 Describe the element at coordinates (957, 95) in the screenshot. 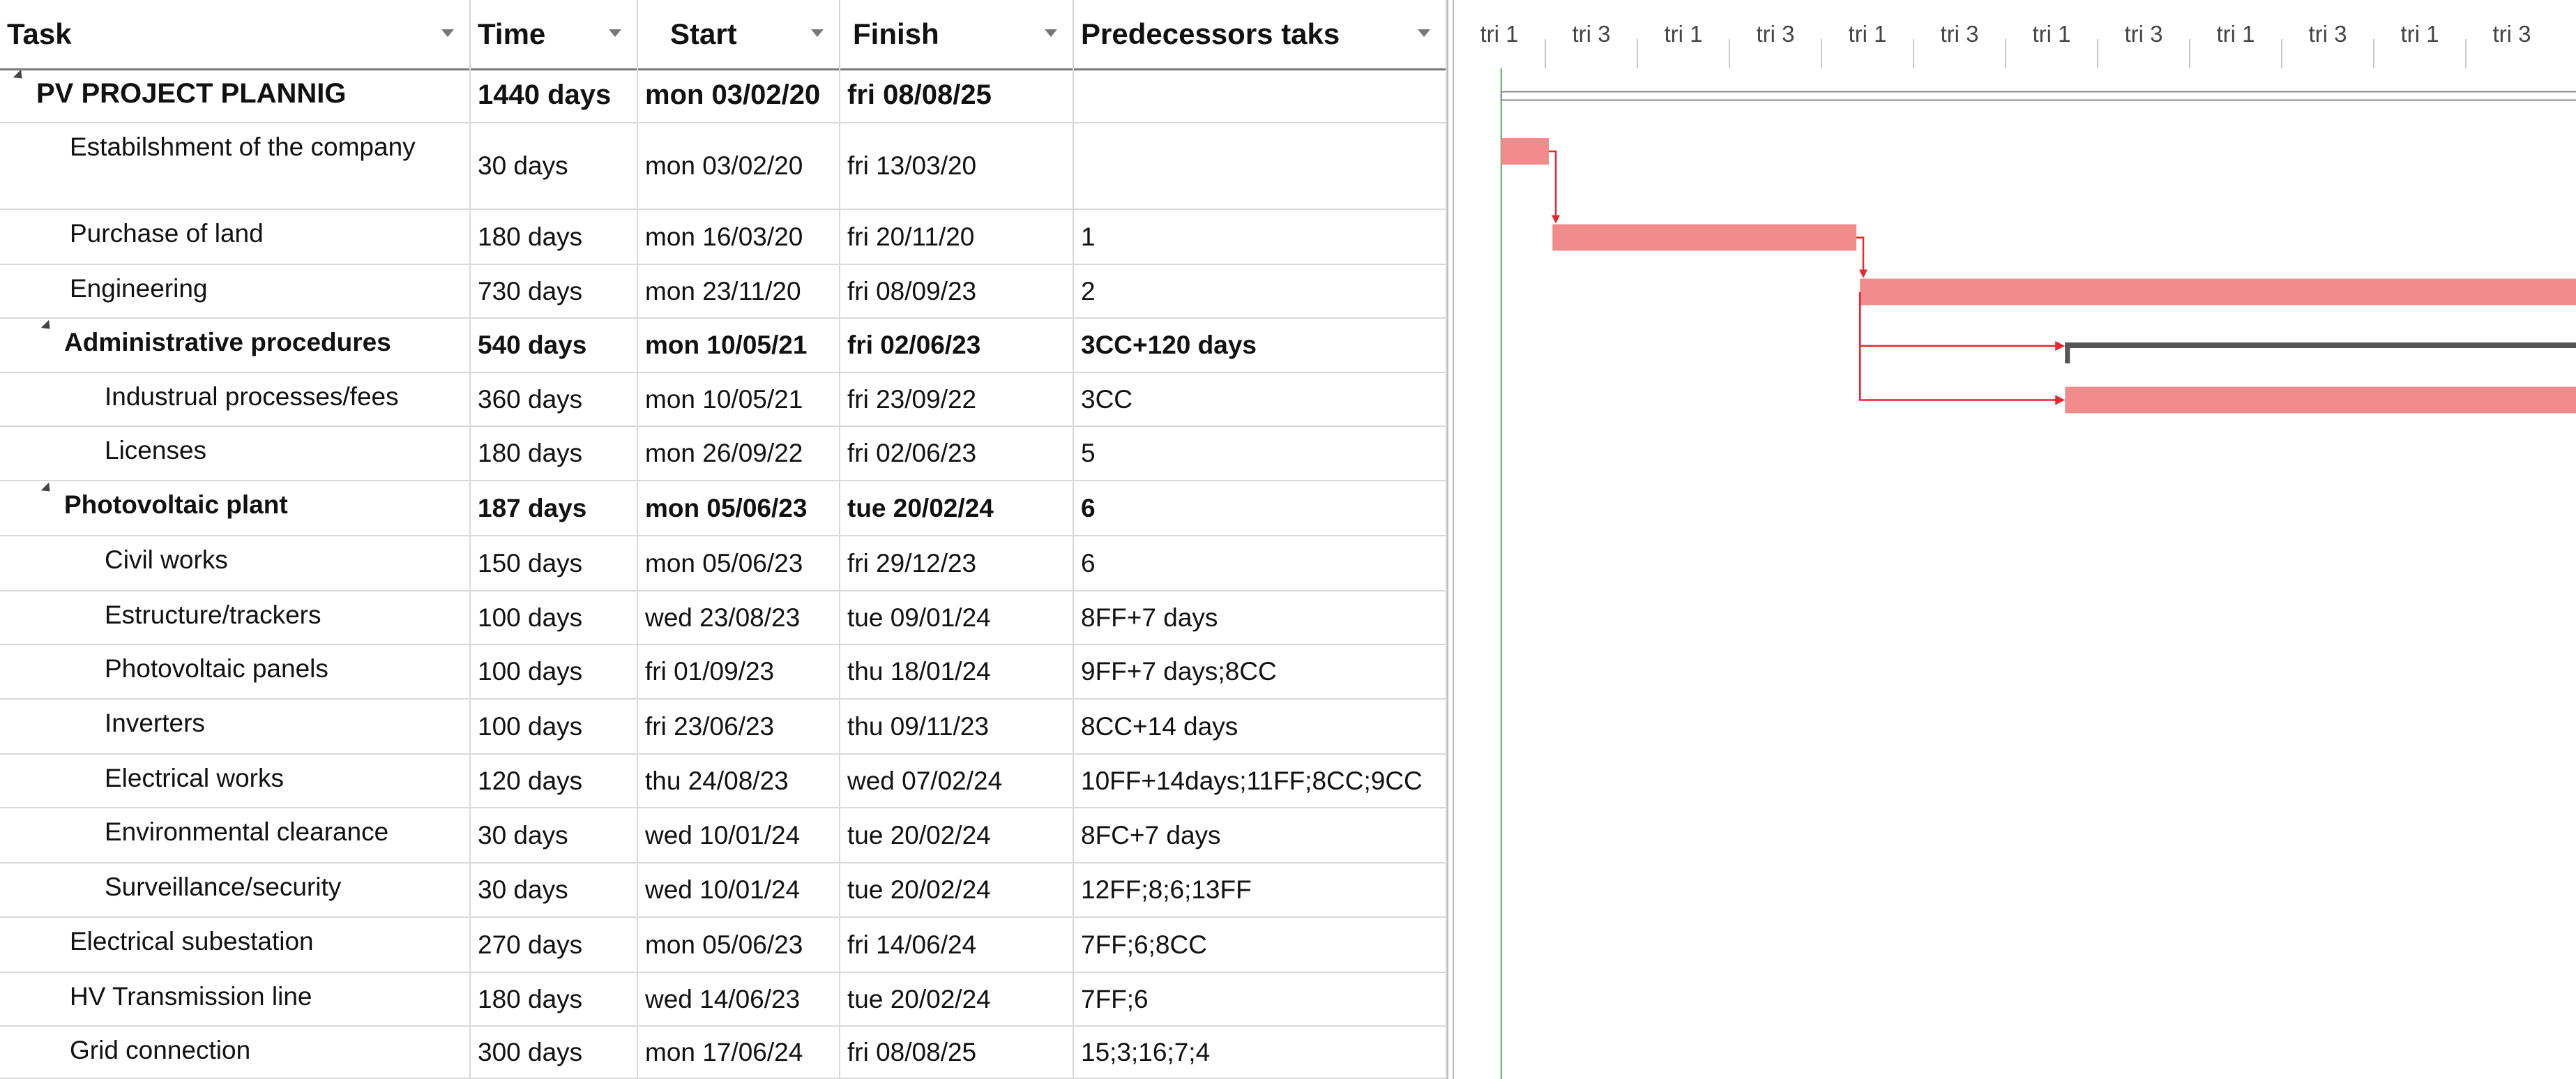

I see `cell-finish: fri 08/08/25` at that location.